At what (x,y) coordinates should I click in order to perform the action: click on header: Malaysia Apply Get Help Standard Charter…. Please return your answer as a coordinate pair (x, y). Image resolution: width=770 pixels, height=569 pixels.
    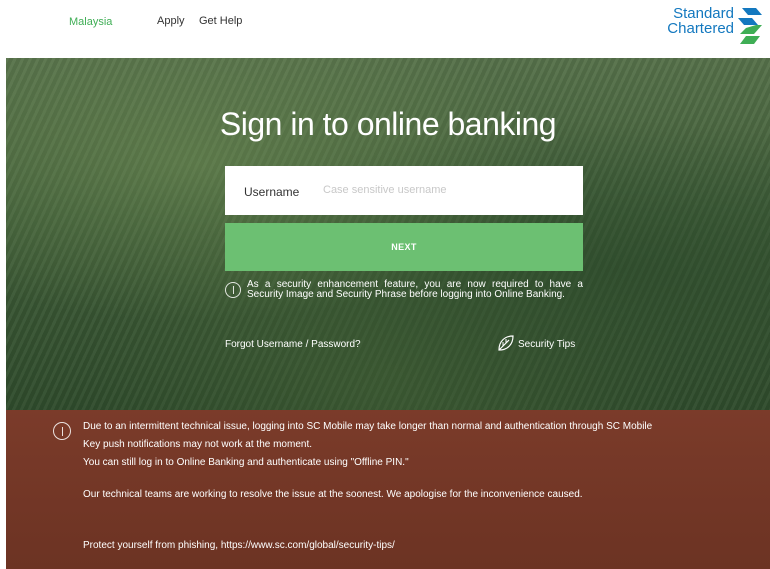
    Looking at the image, I should click on (385, 28).